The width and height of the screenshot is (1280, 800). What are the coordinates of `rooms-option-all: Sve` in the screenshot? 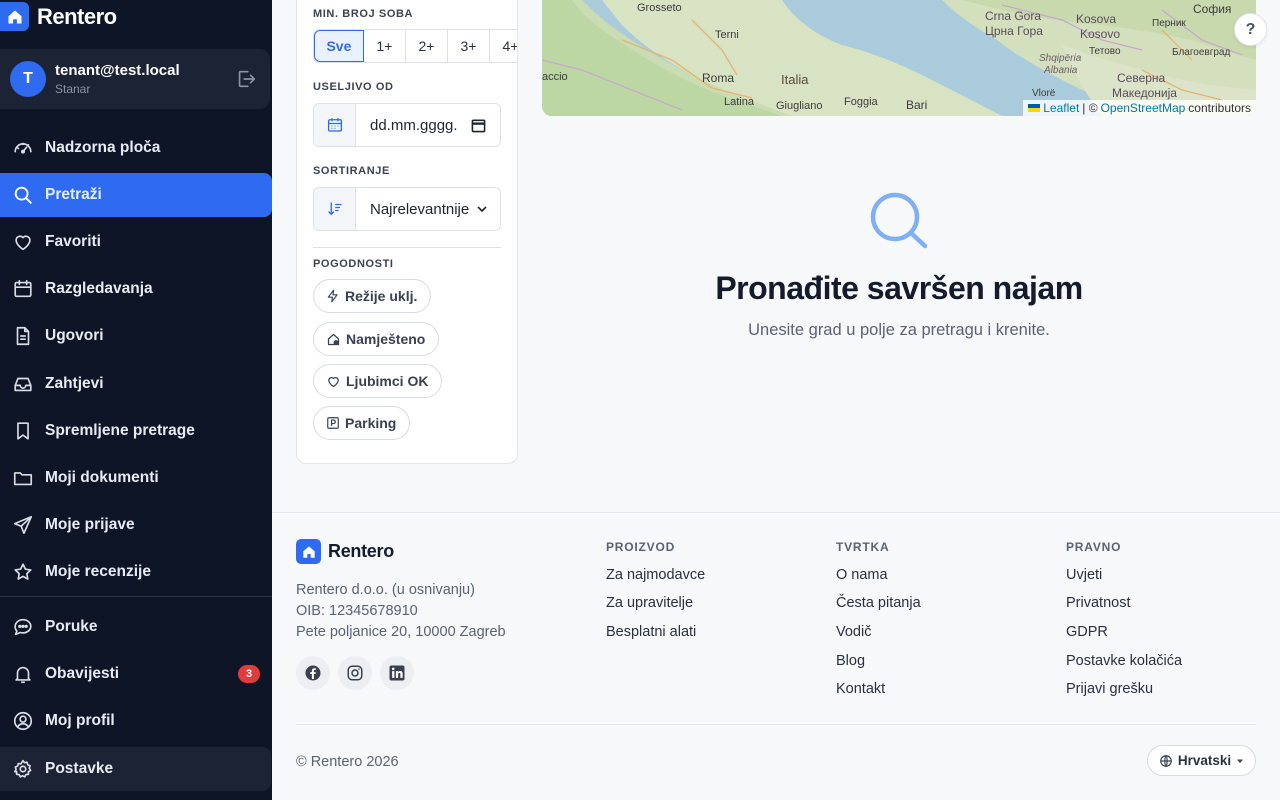 It's located at (339, 46).